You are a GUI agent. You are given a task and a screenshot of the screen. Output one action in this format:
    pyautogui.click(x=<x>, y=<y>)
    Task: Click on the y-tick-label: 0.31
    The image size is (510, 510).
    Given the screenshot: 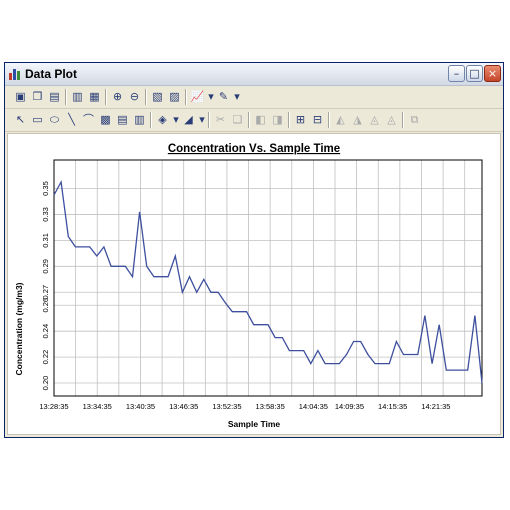 What is the action you would take?
    pyautogui.click(x=45, y=240)
    